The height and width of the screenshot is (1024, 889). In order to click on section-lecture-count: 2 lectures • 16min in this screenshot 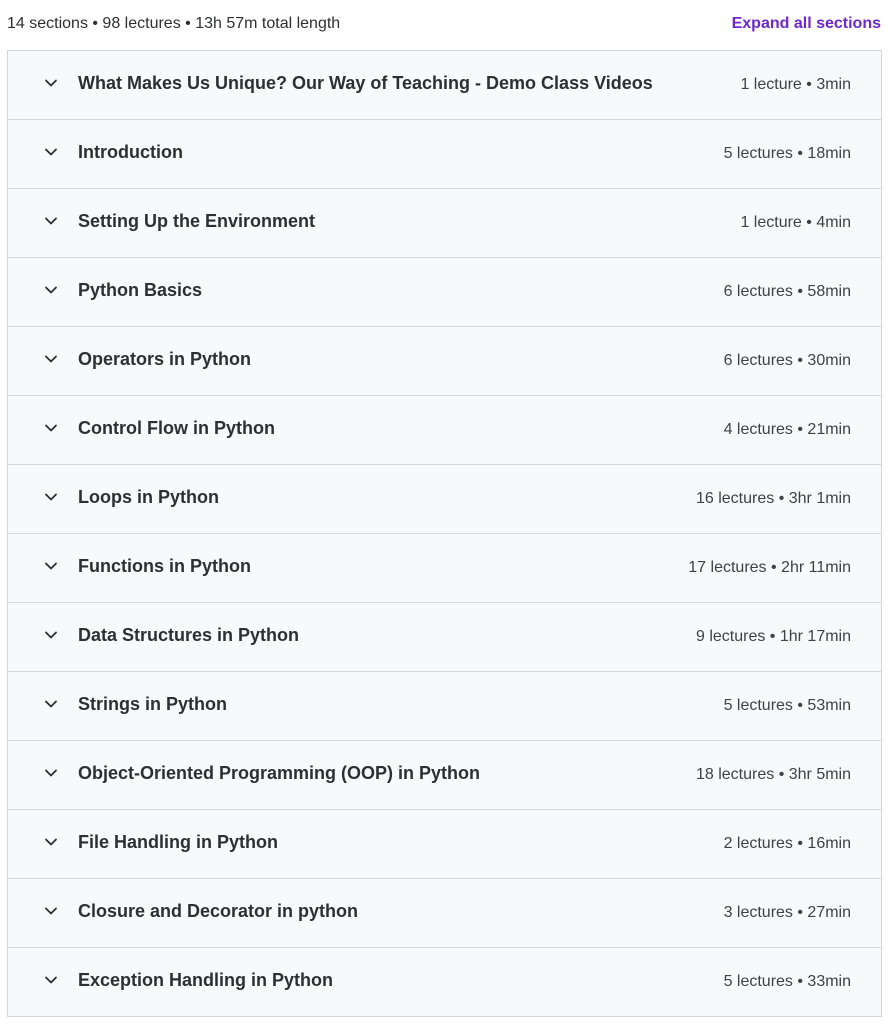, I will do `click(787, 843)`.